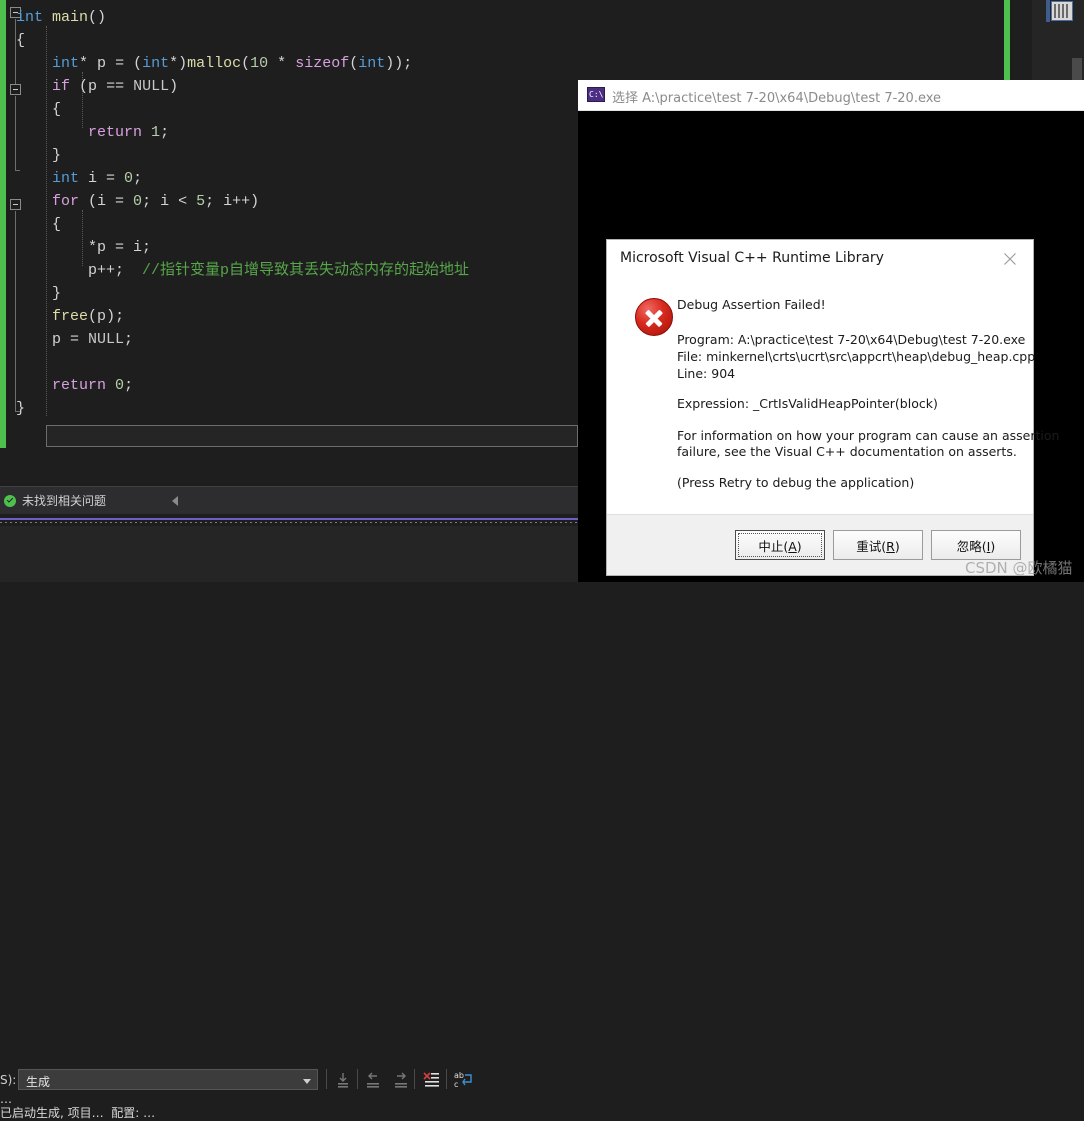 This screenshot has width=1084, height=1121. Describe the element at coordinates (796, 482) in the screenshot. I see `dialog-line: (Press Retry to debug the application)` at that location.